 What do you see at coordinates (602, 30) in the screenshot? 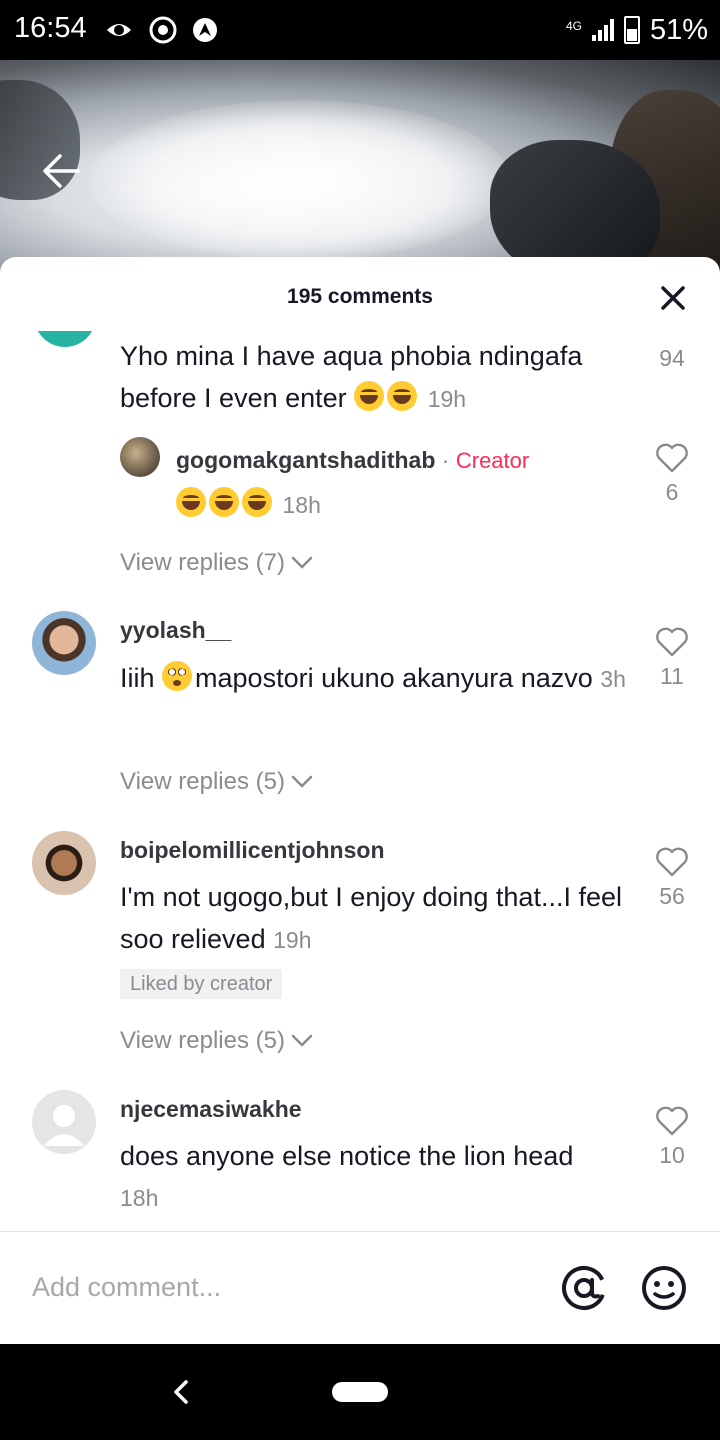
I see `signal-icon` at bounding box center [602, 30].